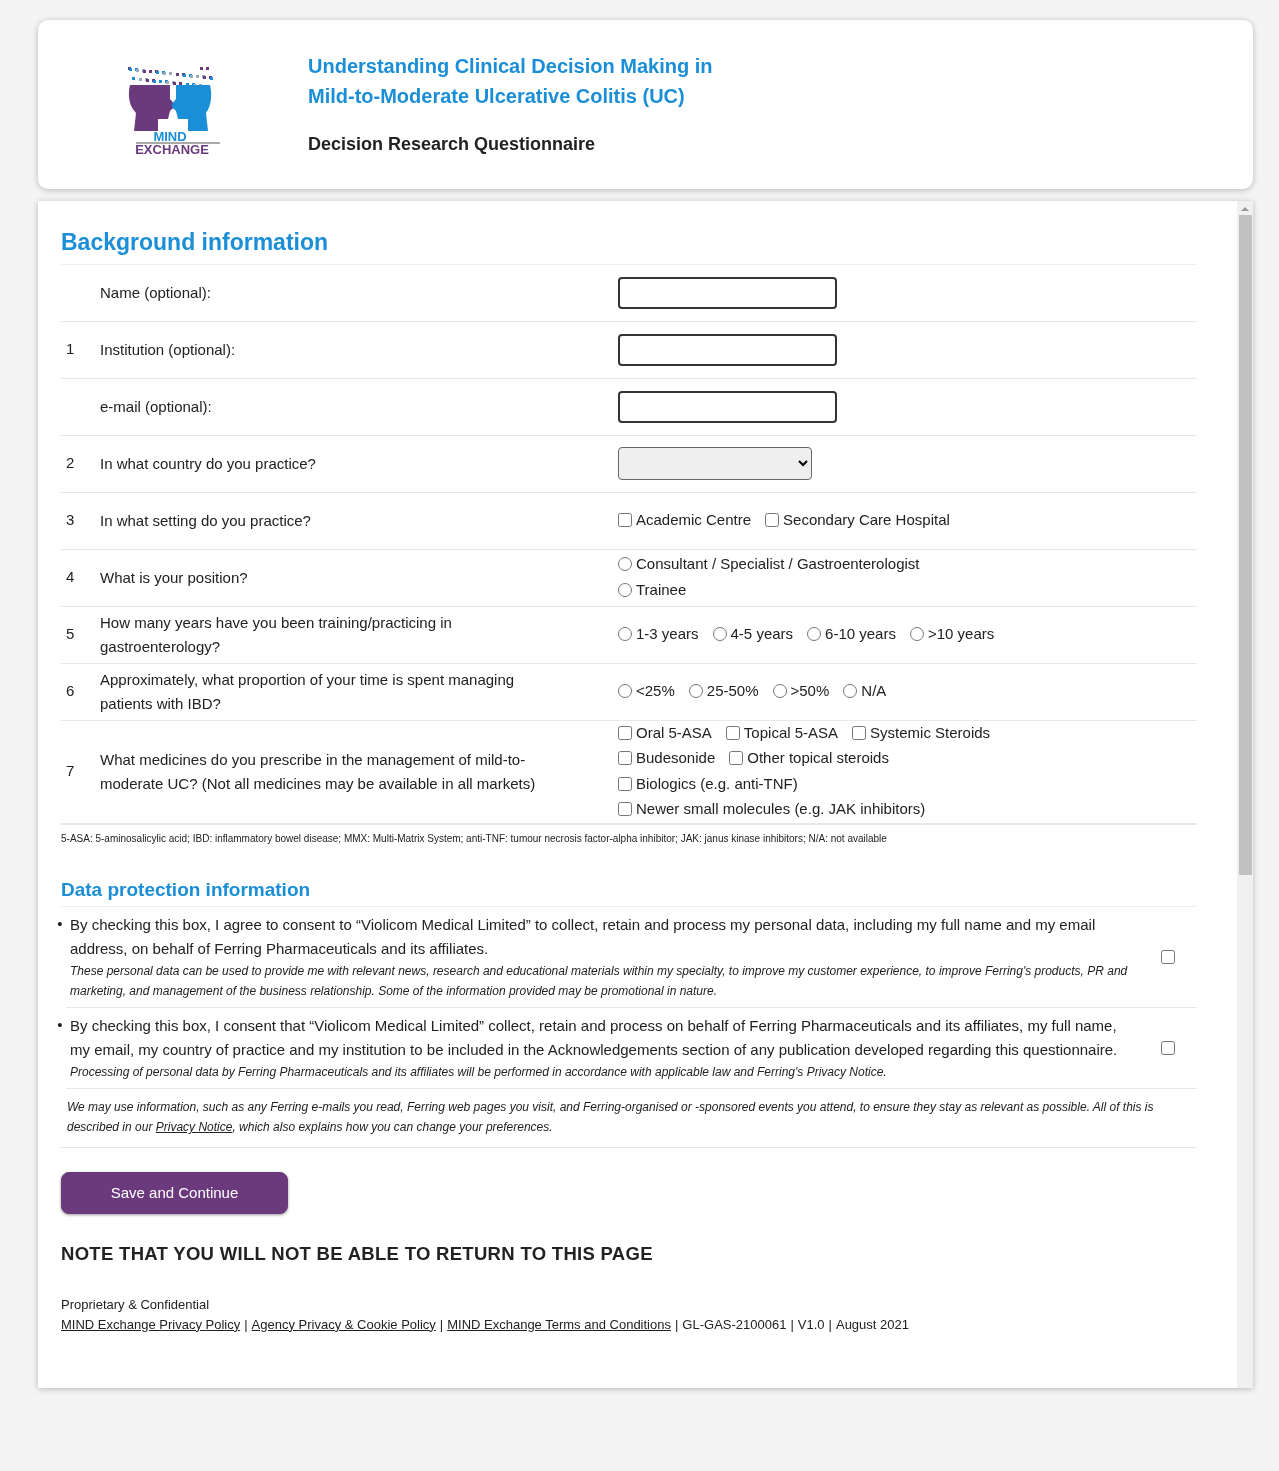 The width and height of the screenshot is (1279, 1471). What do you see at coordinates (930, 732) in the screenshot?
I see `option-label: Systemic Steroids` at bounding box center [930, 732].